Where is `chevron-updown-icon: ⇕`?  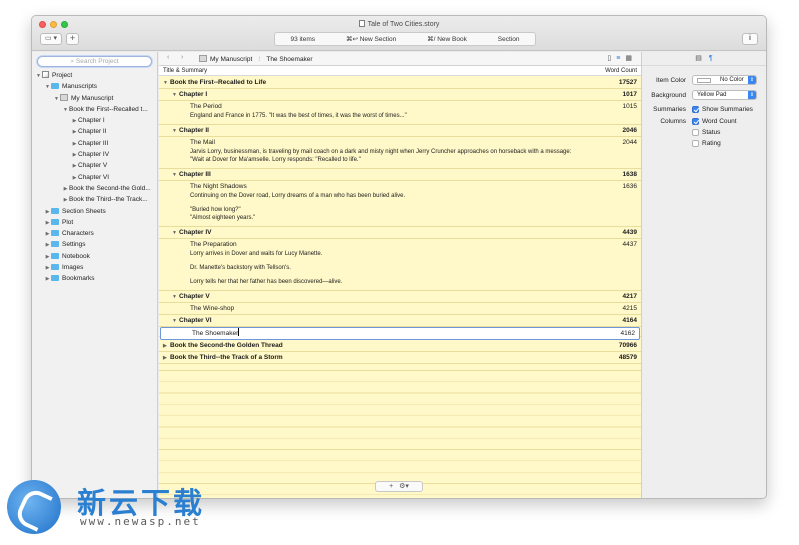
chevron-updown-icon: ⇕ is located at coordinates (752, 80).